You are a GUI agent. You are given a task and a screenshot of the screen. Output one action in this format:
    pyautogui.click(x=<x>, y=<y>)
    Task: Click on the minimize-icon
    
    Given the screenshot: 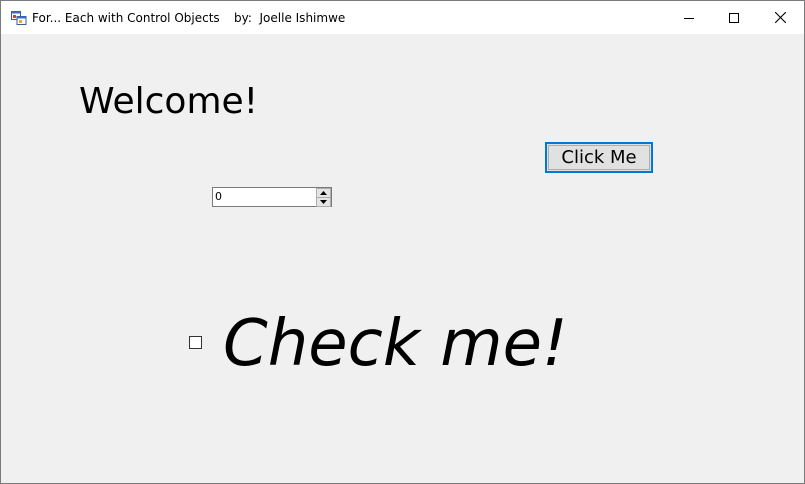 What is the action you would take?
    pyautogui.click(x=689, y=18)
    